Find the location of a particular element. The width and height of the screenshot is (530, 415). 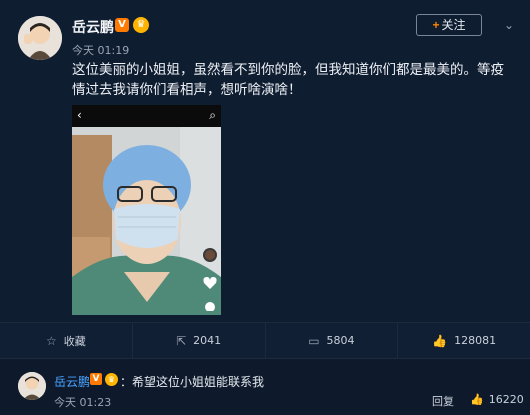

comment-icon: ▭ is located at coordinates (314, 340).